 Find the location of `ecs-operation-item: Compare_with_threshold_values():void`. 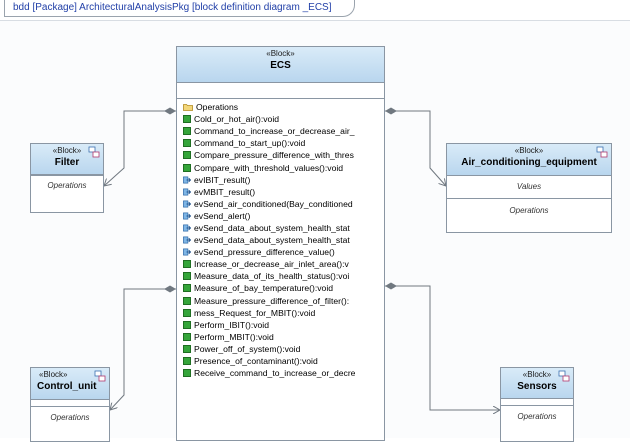

ecs-operation-item: Compare_with_threshold_values():void is located at coordinates (283, 167).